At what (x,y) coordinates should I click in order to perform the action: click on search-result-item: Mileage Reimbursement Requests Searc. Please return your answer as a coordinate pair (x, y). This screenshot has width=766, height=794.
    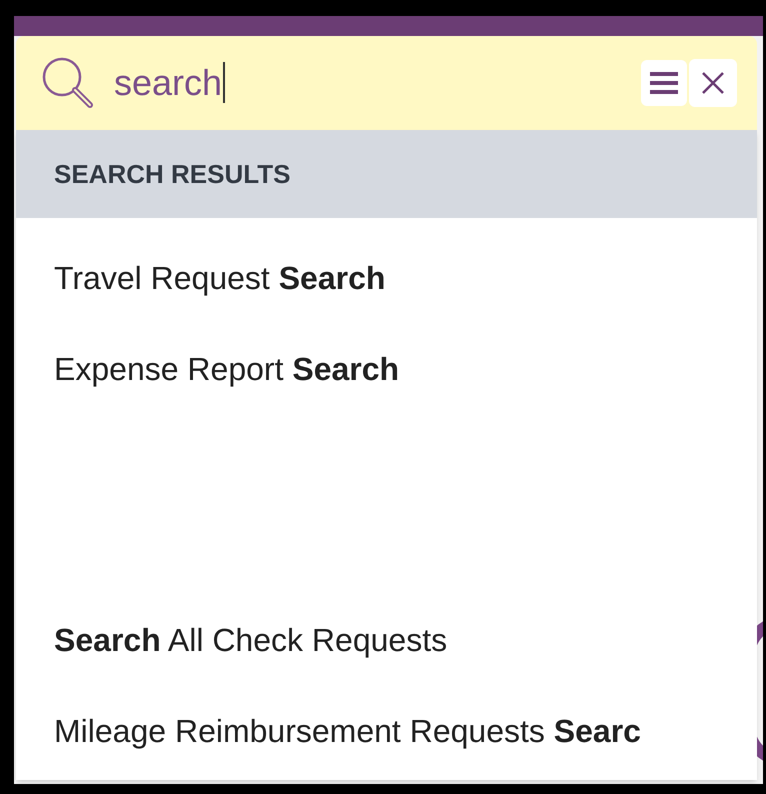
    Looking at the image, I should click on (347, 730).